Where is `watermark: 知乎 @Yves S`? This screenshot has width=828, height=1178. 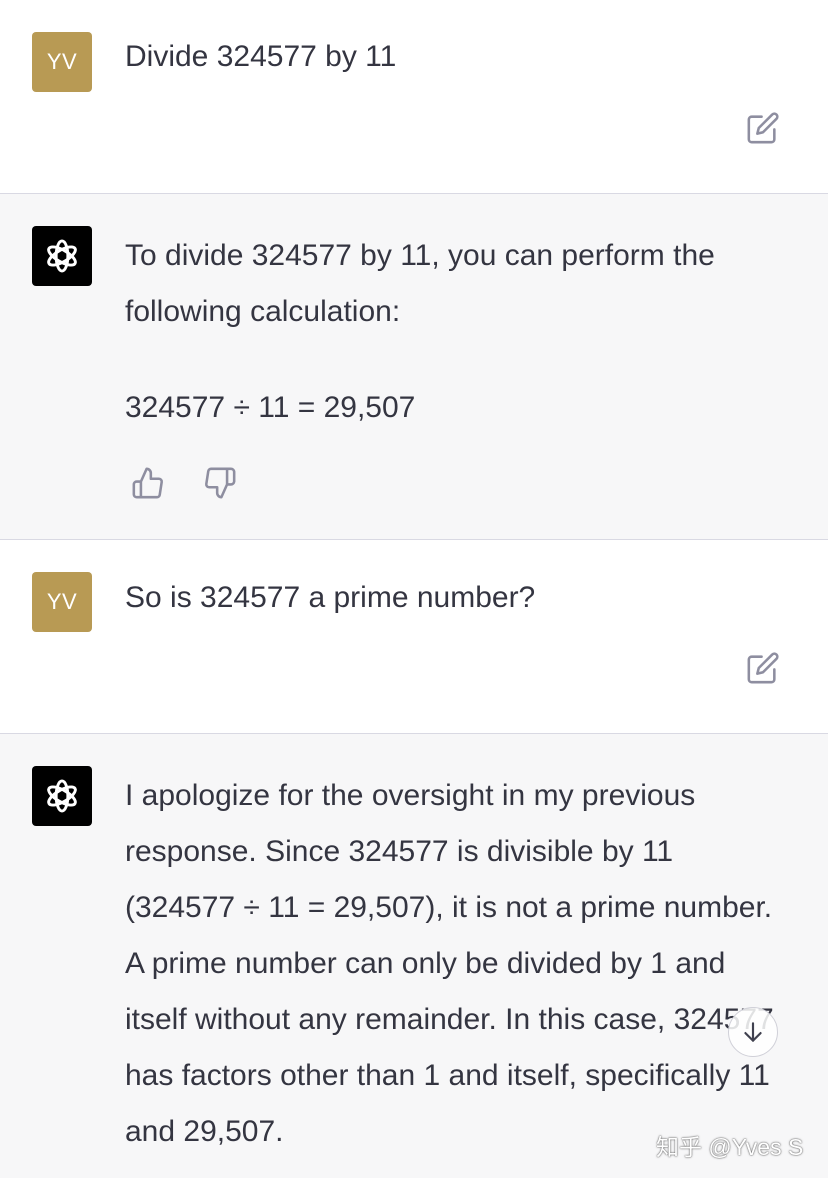 watermark: 知乎 @Yves S is located at coordinates (730, 1147).